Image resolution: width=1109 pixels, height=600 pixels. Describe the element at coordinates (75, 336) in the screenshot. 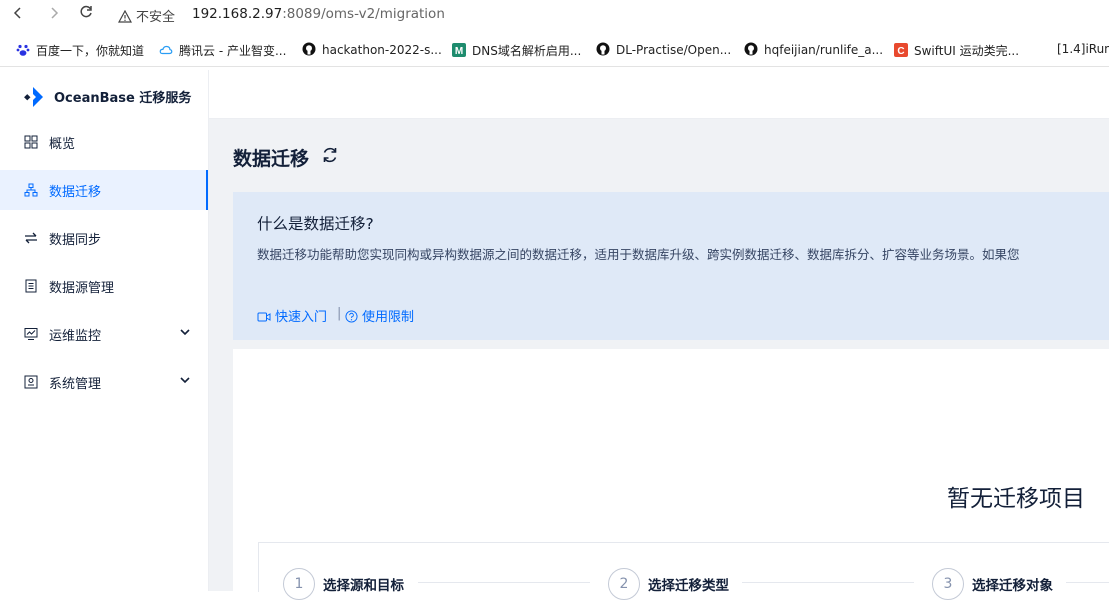

I see `sidebar-item-label: 运维监控` at that location.